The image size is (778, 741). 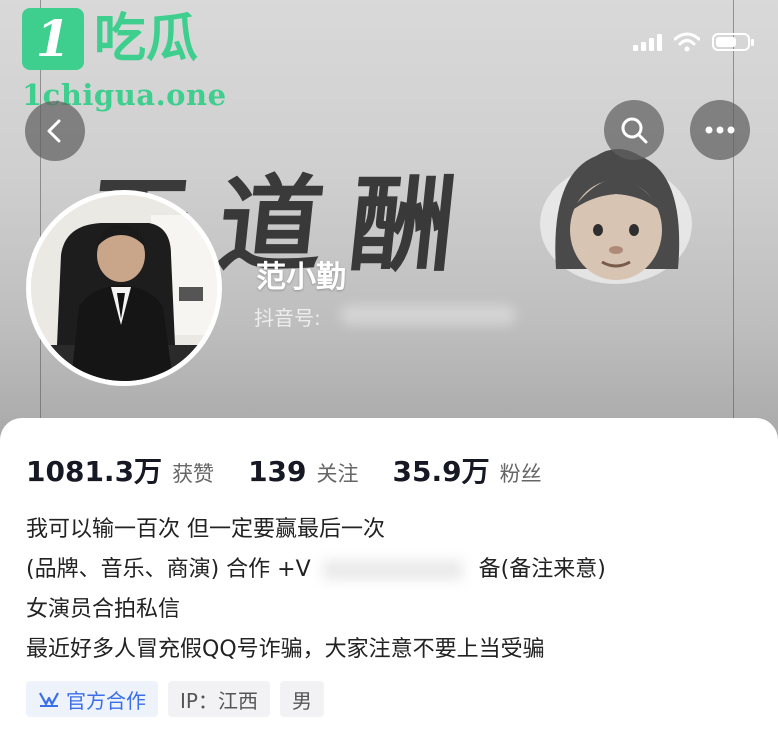 What do you see at coordinates (53, 39) in the screenshot?
I see `watermark-logo: 1` at bounding box center [53, 39].